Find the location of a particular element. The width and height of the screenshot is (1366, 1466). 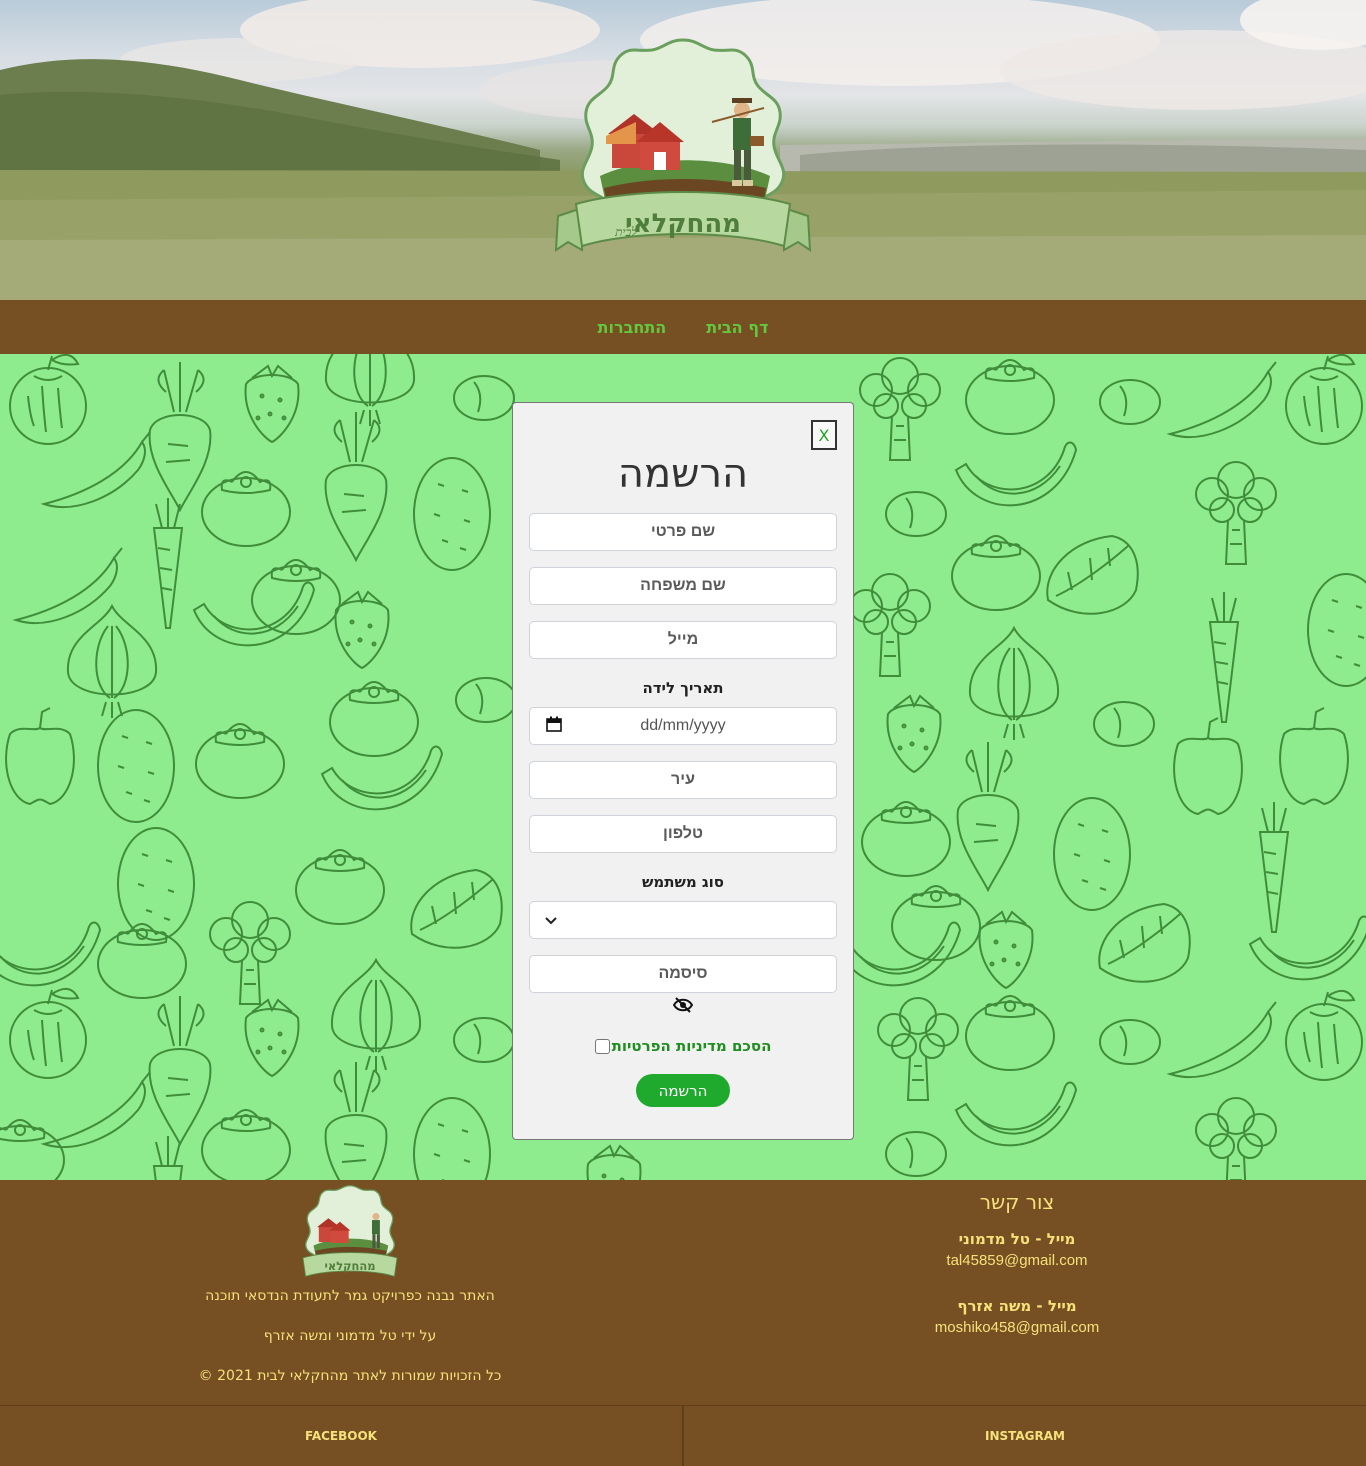

last-name-field is located at coordinates (683, 586).